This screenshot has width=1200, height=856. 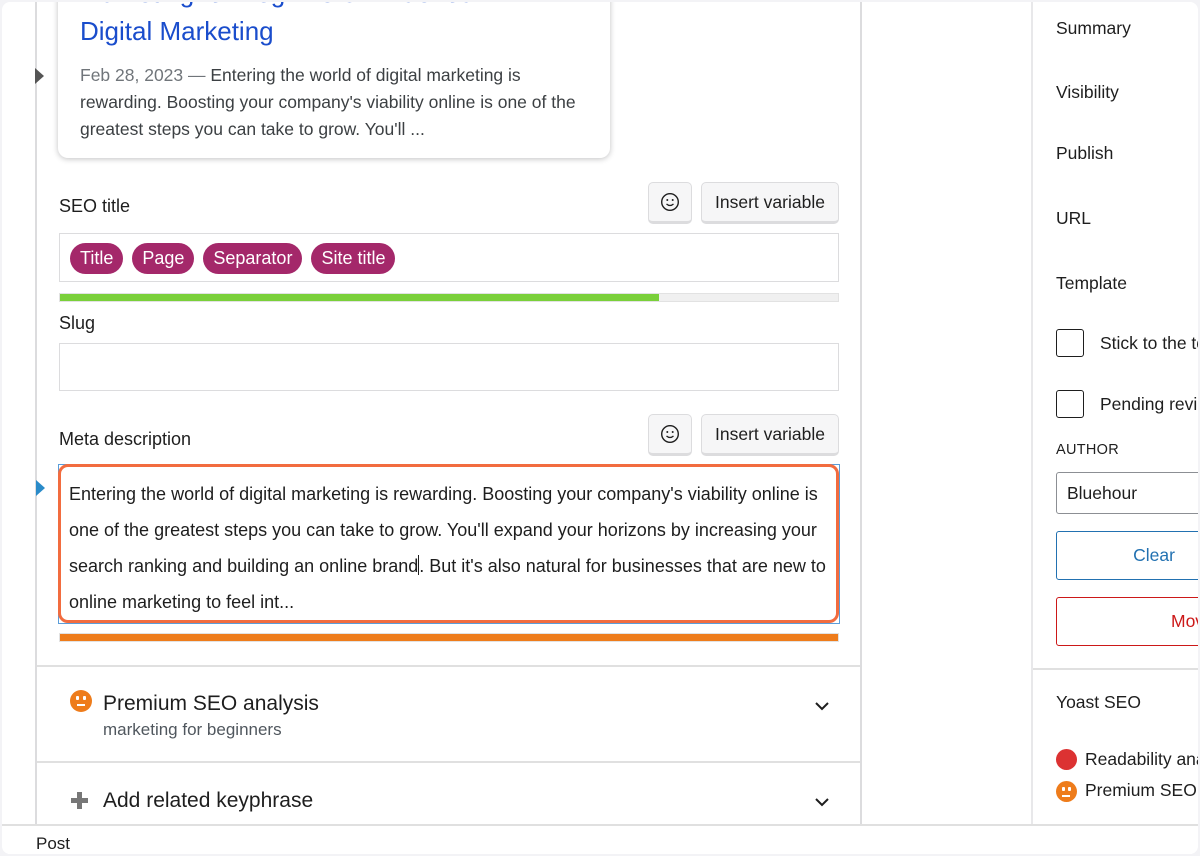 I want to click on premium-seo-analysis-title: Premium SEO analysis, so click(x=211, y=704).